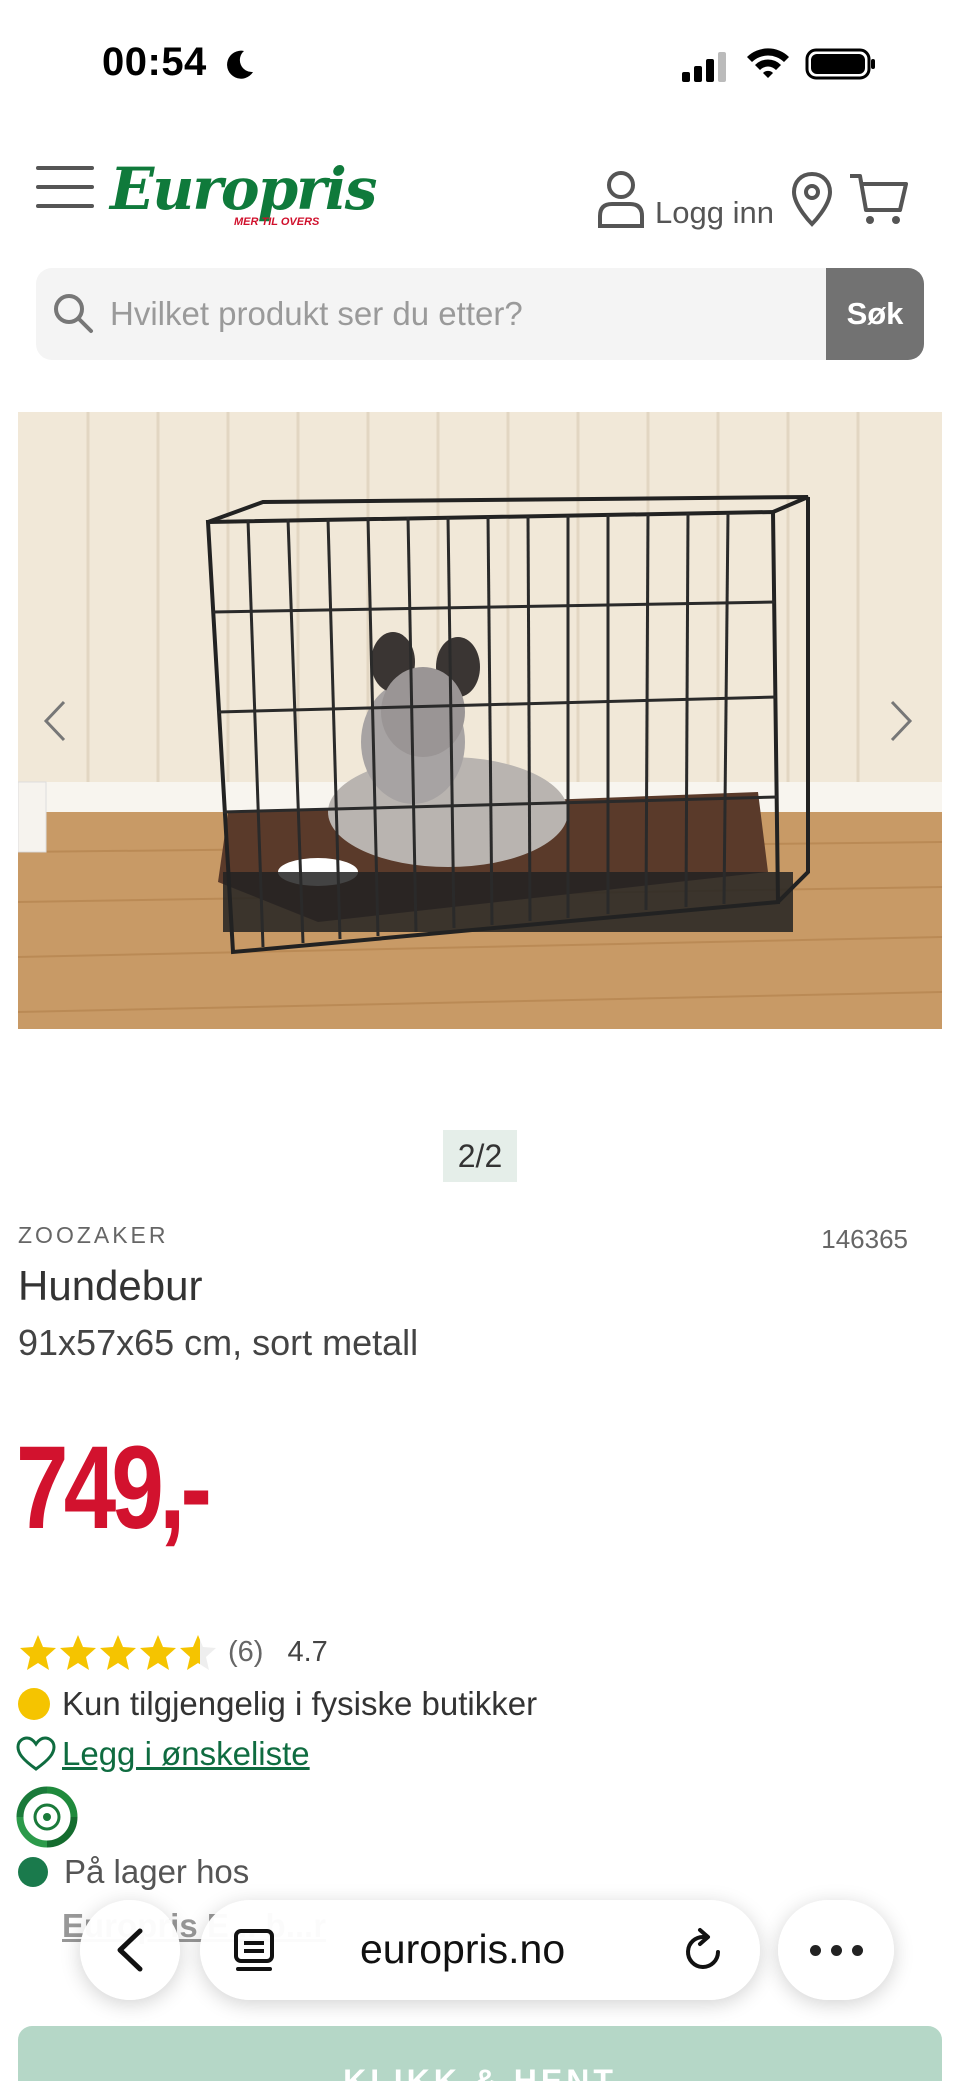  I want to click on browser-back-button, so click(130, 1950).